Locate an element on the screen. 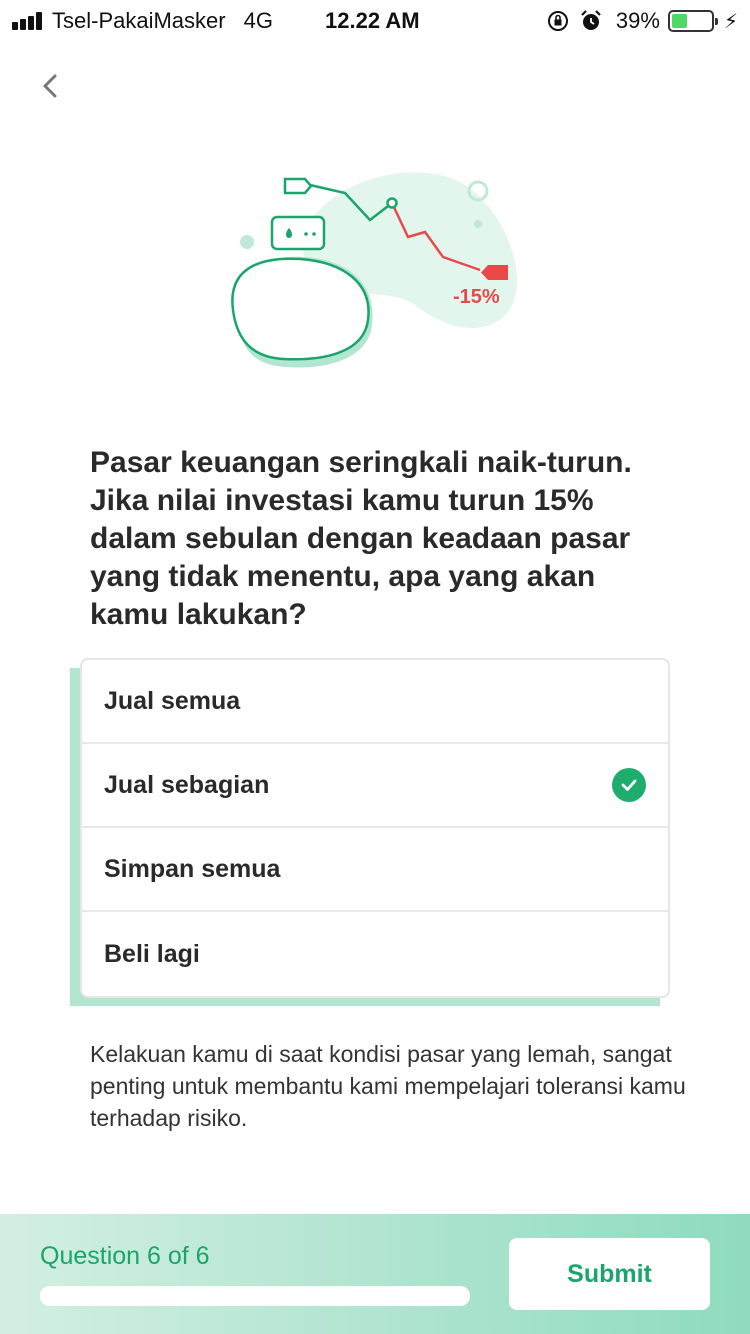  option-simpan-semua: Simpan semua is located at coordinates (375, 870).